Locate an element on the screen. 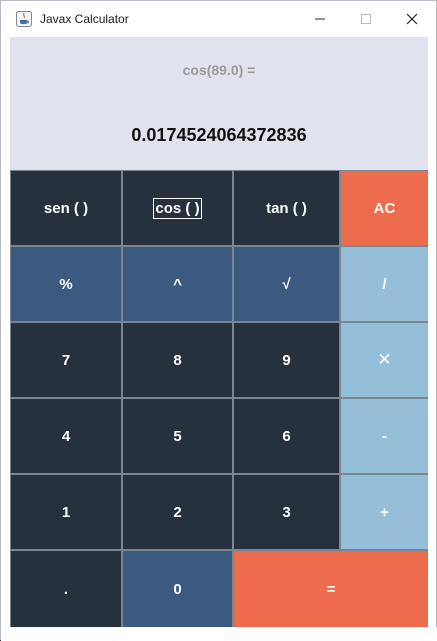  digit-9-button: 9 is located at coordinates (286, 360).